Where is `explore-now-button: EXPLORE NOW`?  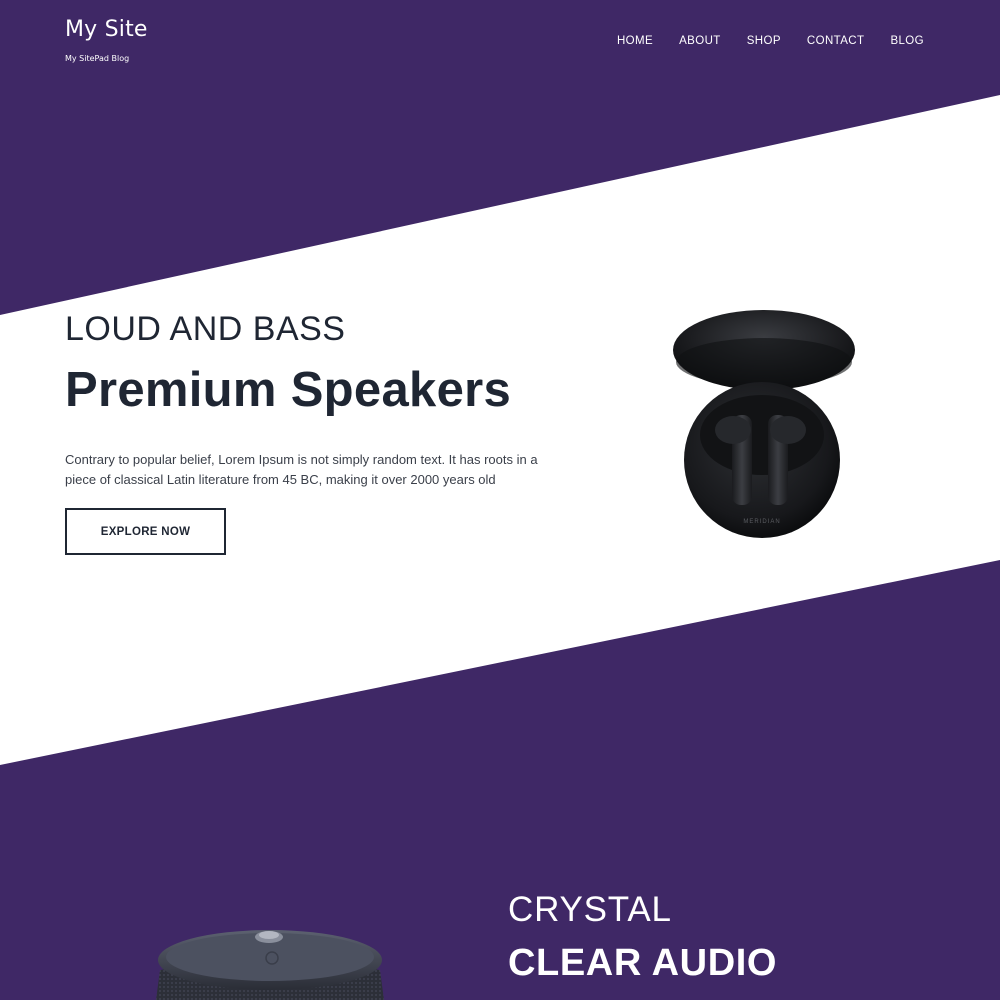 explore-now-button: EXPLORE NOW is located at coordinates (145, 531).